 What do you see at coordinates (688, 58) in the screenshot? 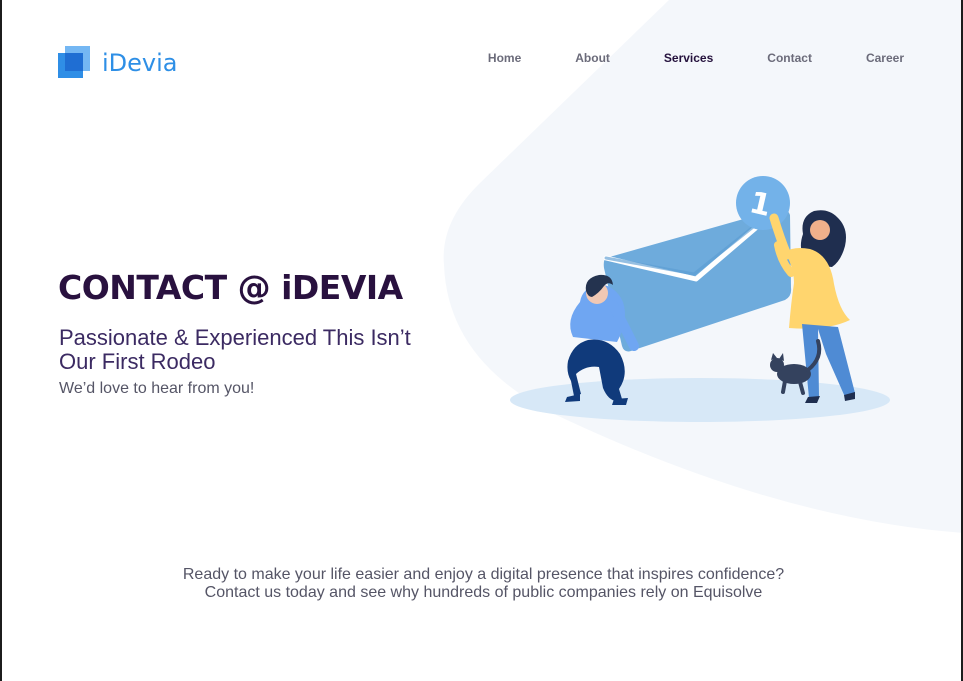
I see `nav-services: Services` at bounding box center [688, 58].